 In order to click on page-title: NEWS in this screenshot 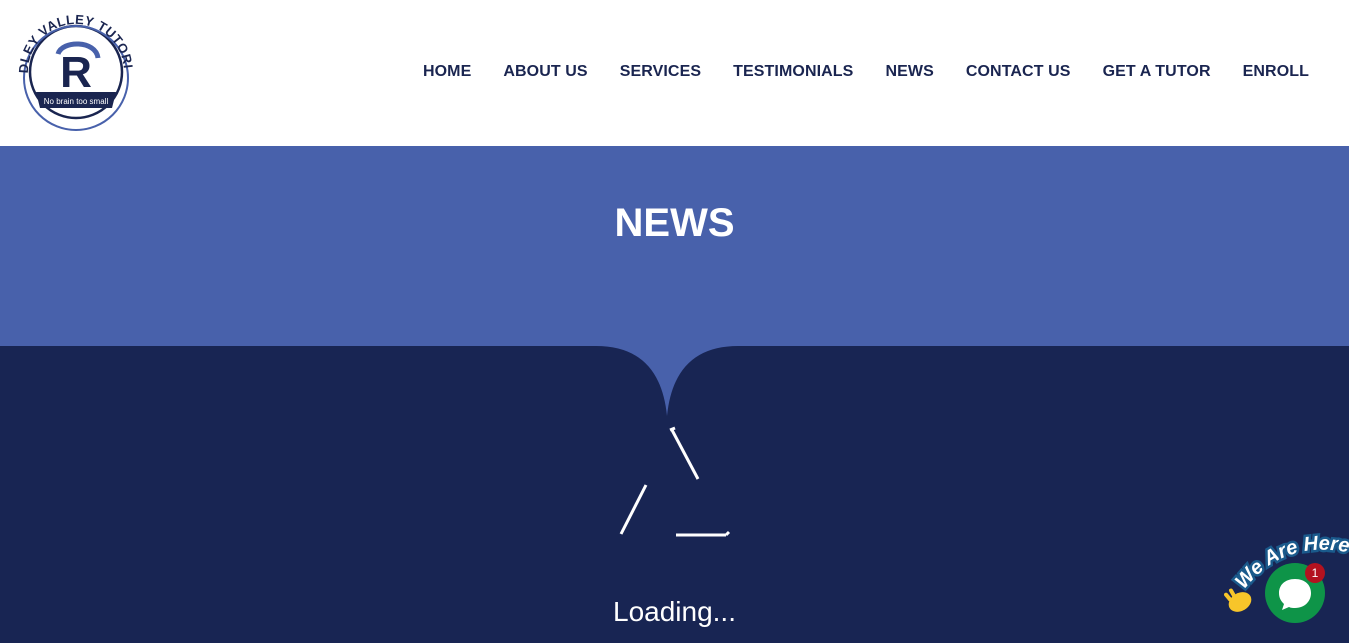, I will do `click(674, 223)`.